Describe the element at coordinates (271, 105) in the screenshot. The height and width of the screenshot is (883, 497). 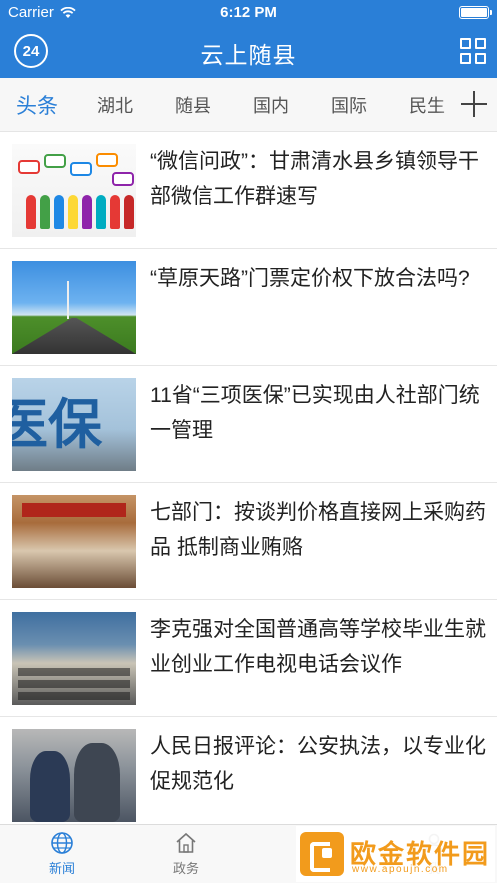
I see `tab-domestic: 国内` at that location.